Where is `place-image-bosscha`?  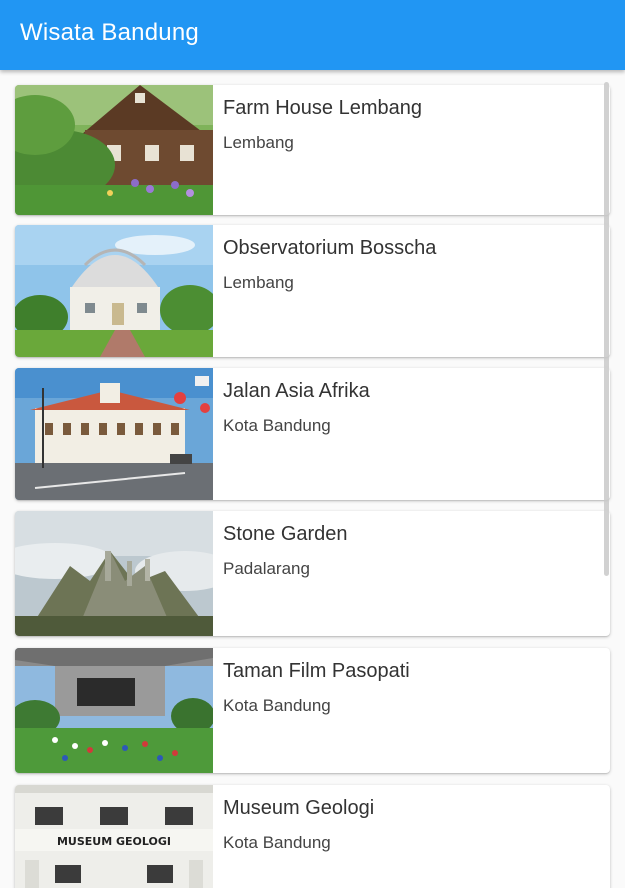
place-image-bosscha is located at coordinates (114, 291).